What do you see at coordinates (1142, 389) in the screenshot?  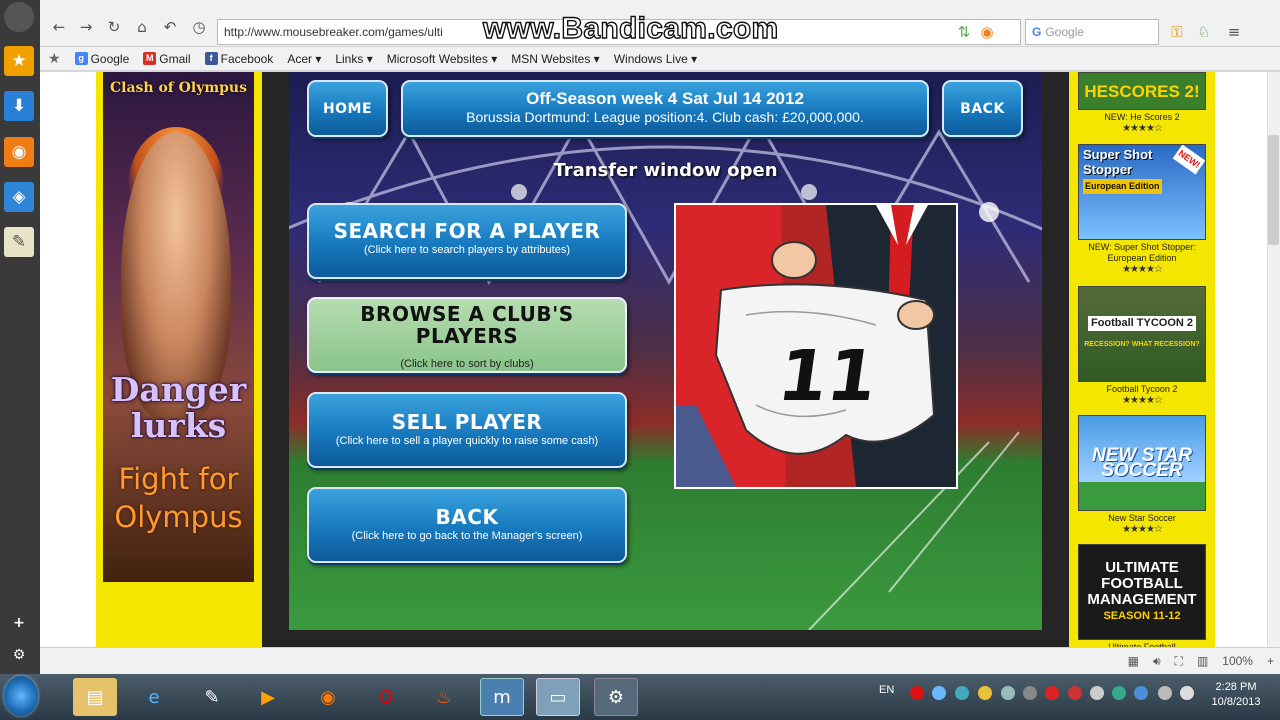 I see `game-caption: Football Tycoon 2` at bounding box center [1142, 389].